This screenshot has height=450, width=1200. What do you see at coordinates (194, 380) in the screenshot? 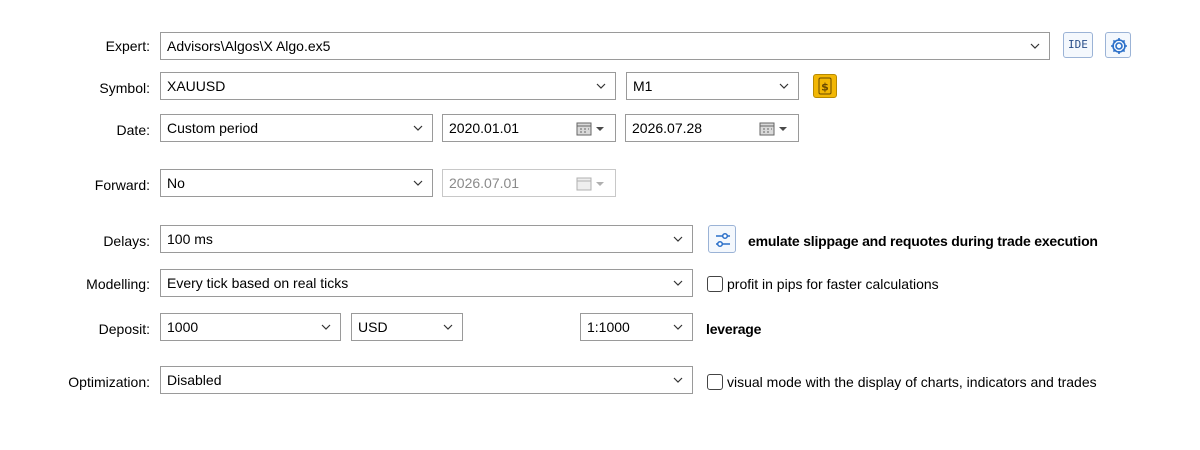
I see `optimization-value: Disabled` at bounding box center [194, 380].